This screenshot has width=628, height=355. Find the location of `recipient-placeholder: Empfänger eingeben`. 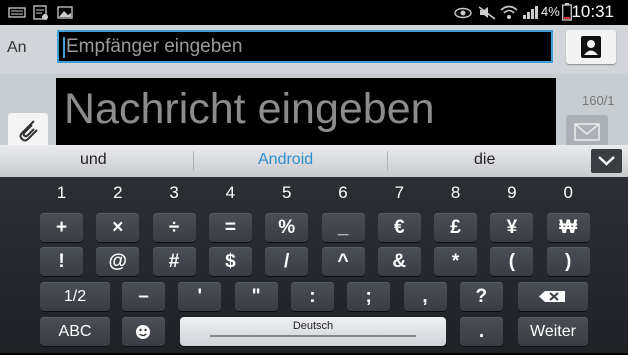

recipient-placeholder: Empfänger eingeben is located at coordinates (154, 46).